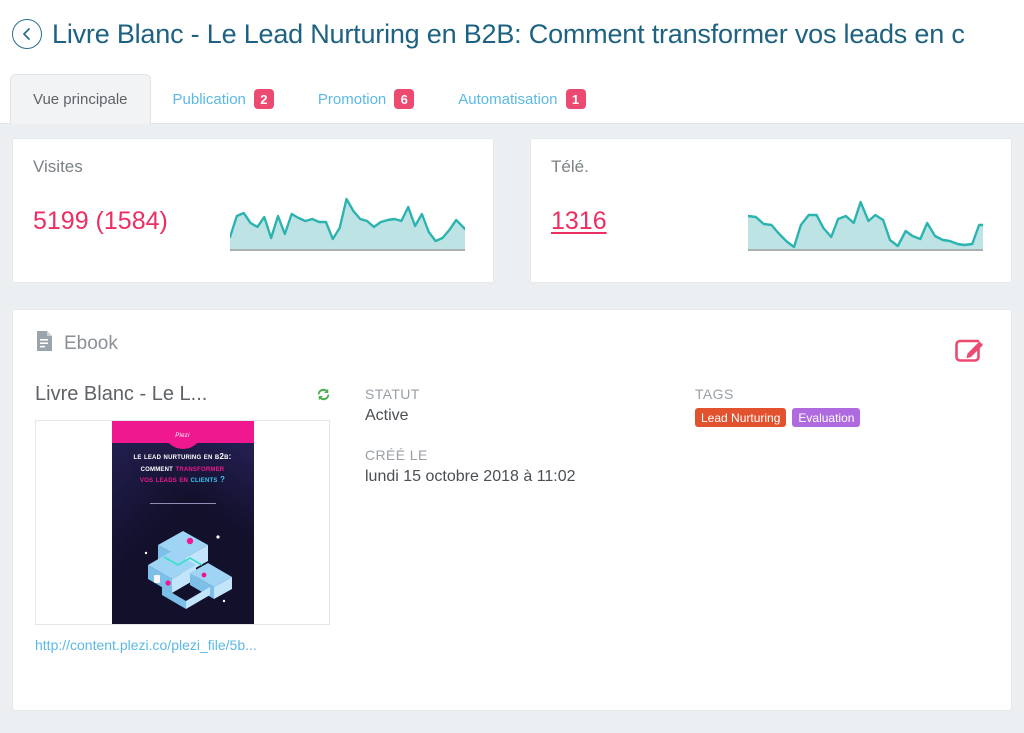 This screenshot has width=1024, height=733. What do you see at coordinates (183, 565) in the screenshot?
I see `cover-illustration` at bounding box center [183, 565].